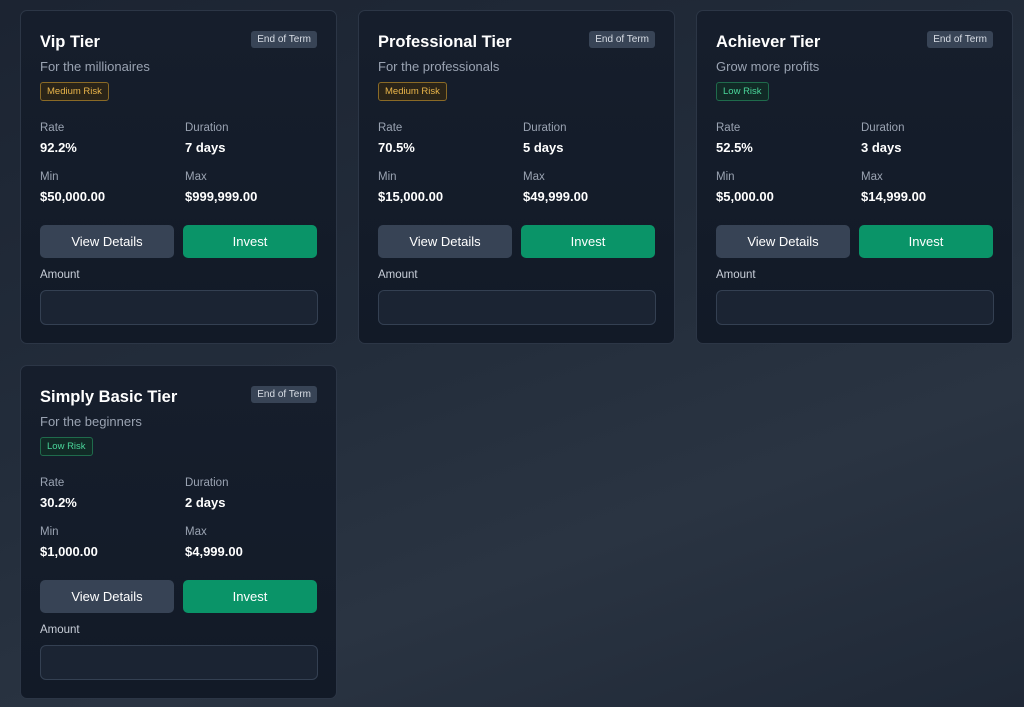 Image resolution: width=1024 pixels, height=707 pixels. Describe the element at coordinates (734, 147) in the screenshot. I see `rate-value: 52.5%` at that location.